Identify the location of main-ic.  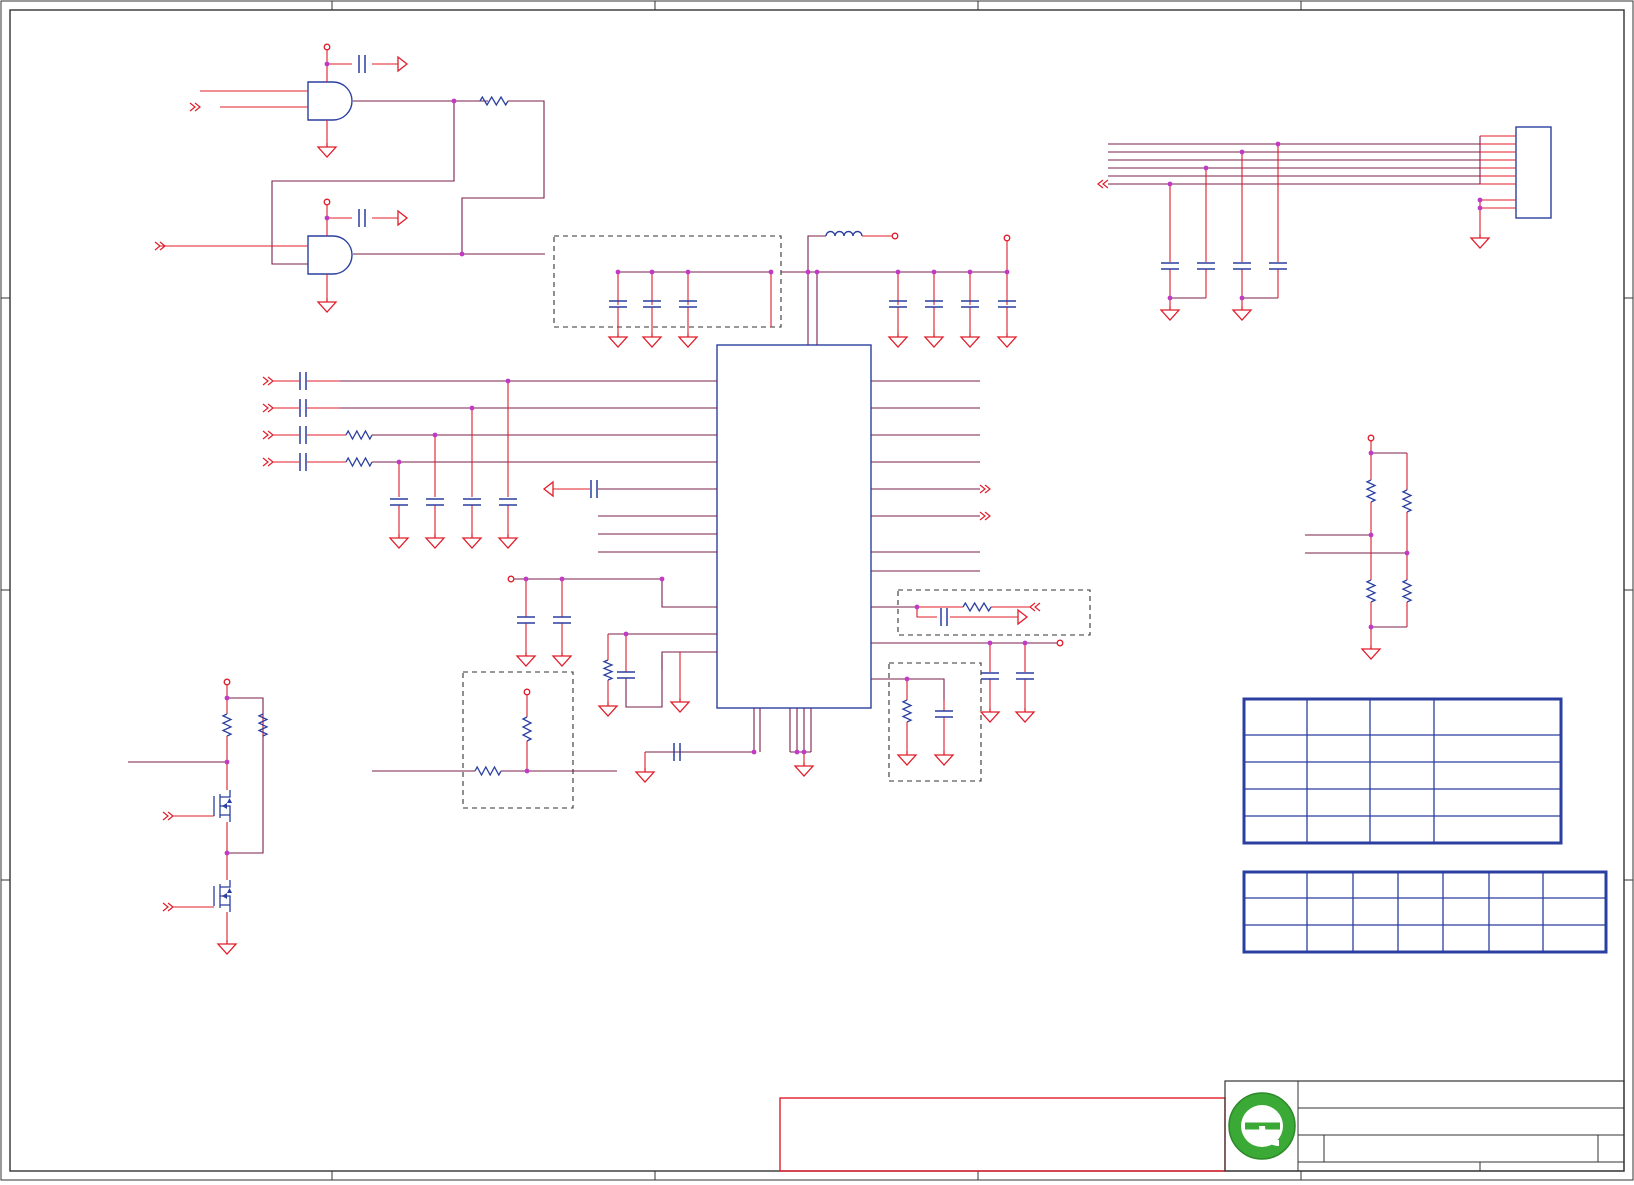
(794, 526).